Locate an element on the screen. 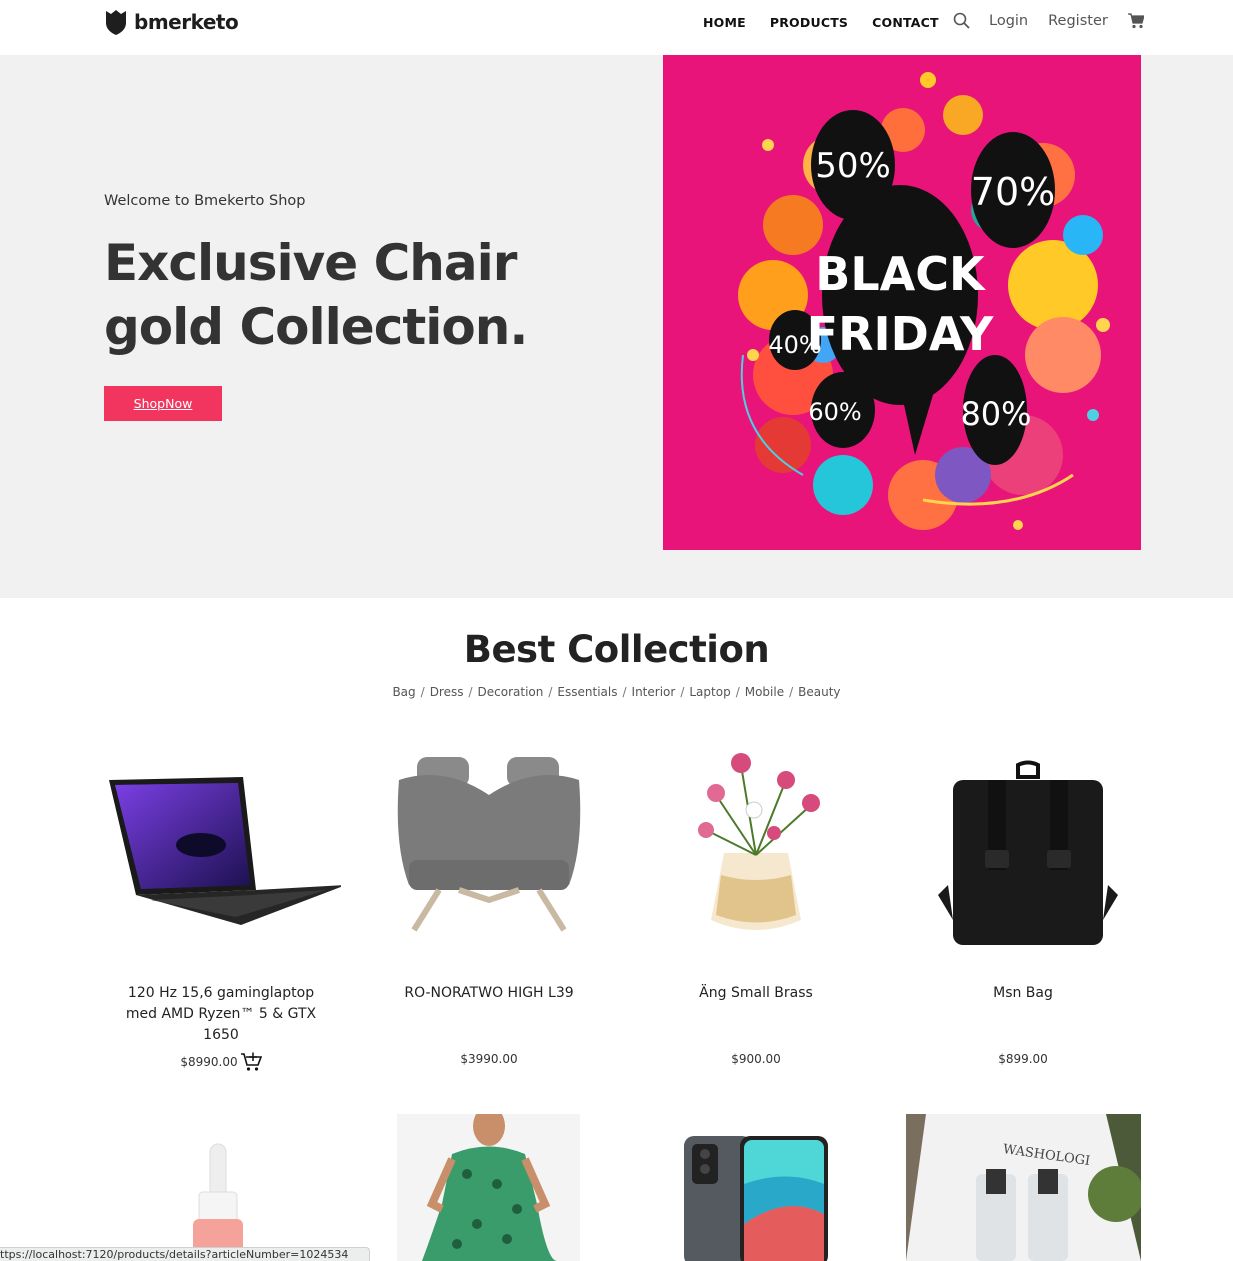 This screenshot has height=1261, width=1233. brand-logo: bmerketo is located at coordinates (171, 22).